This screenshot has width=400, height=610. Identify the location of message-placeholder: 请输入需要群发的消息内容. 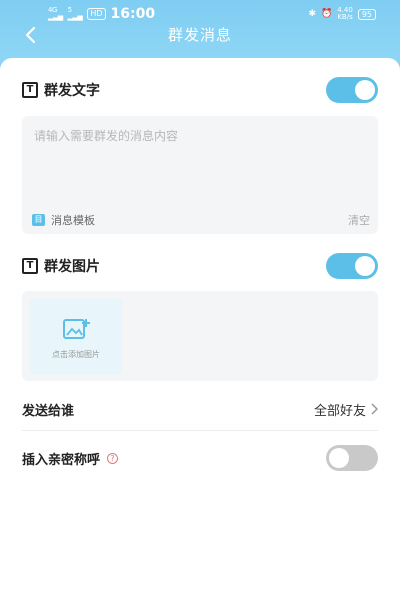
(106, 136).